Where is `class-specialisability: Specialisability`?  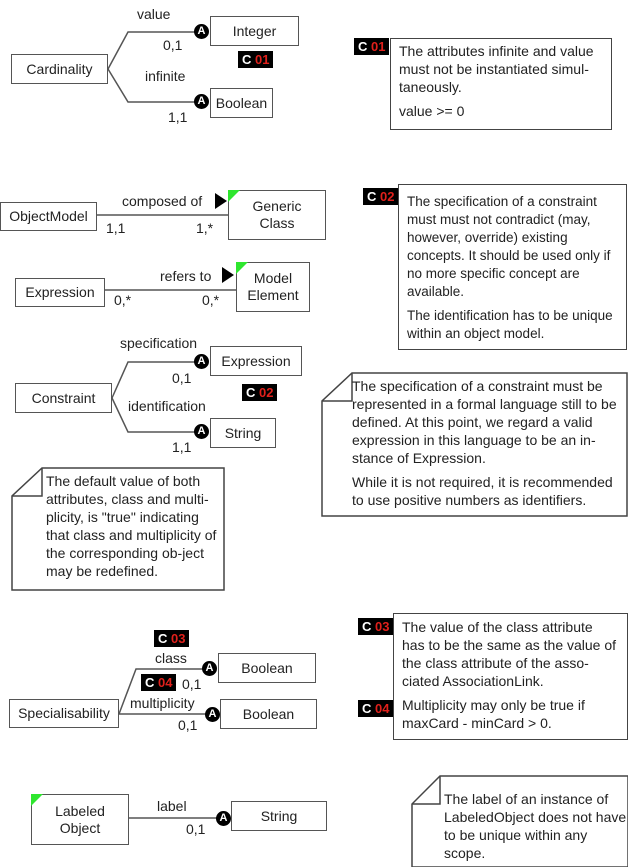 class-specialisability: Specialisability is located at coordinates (64, 713).